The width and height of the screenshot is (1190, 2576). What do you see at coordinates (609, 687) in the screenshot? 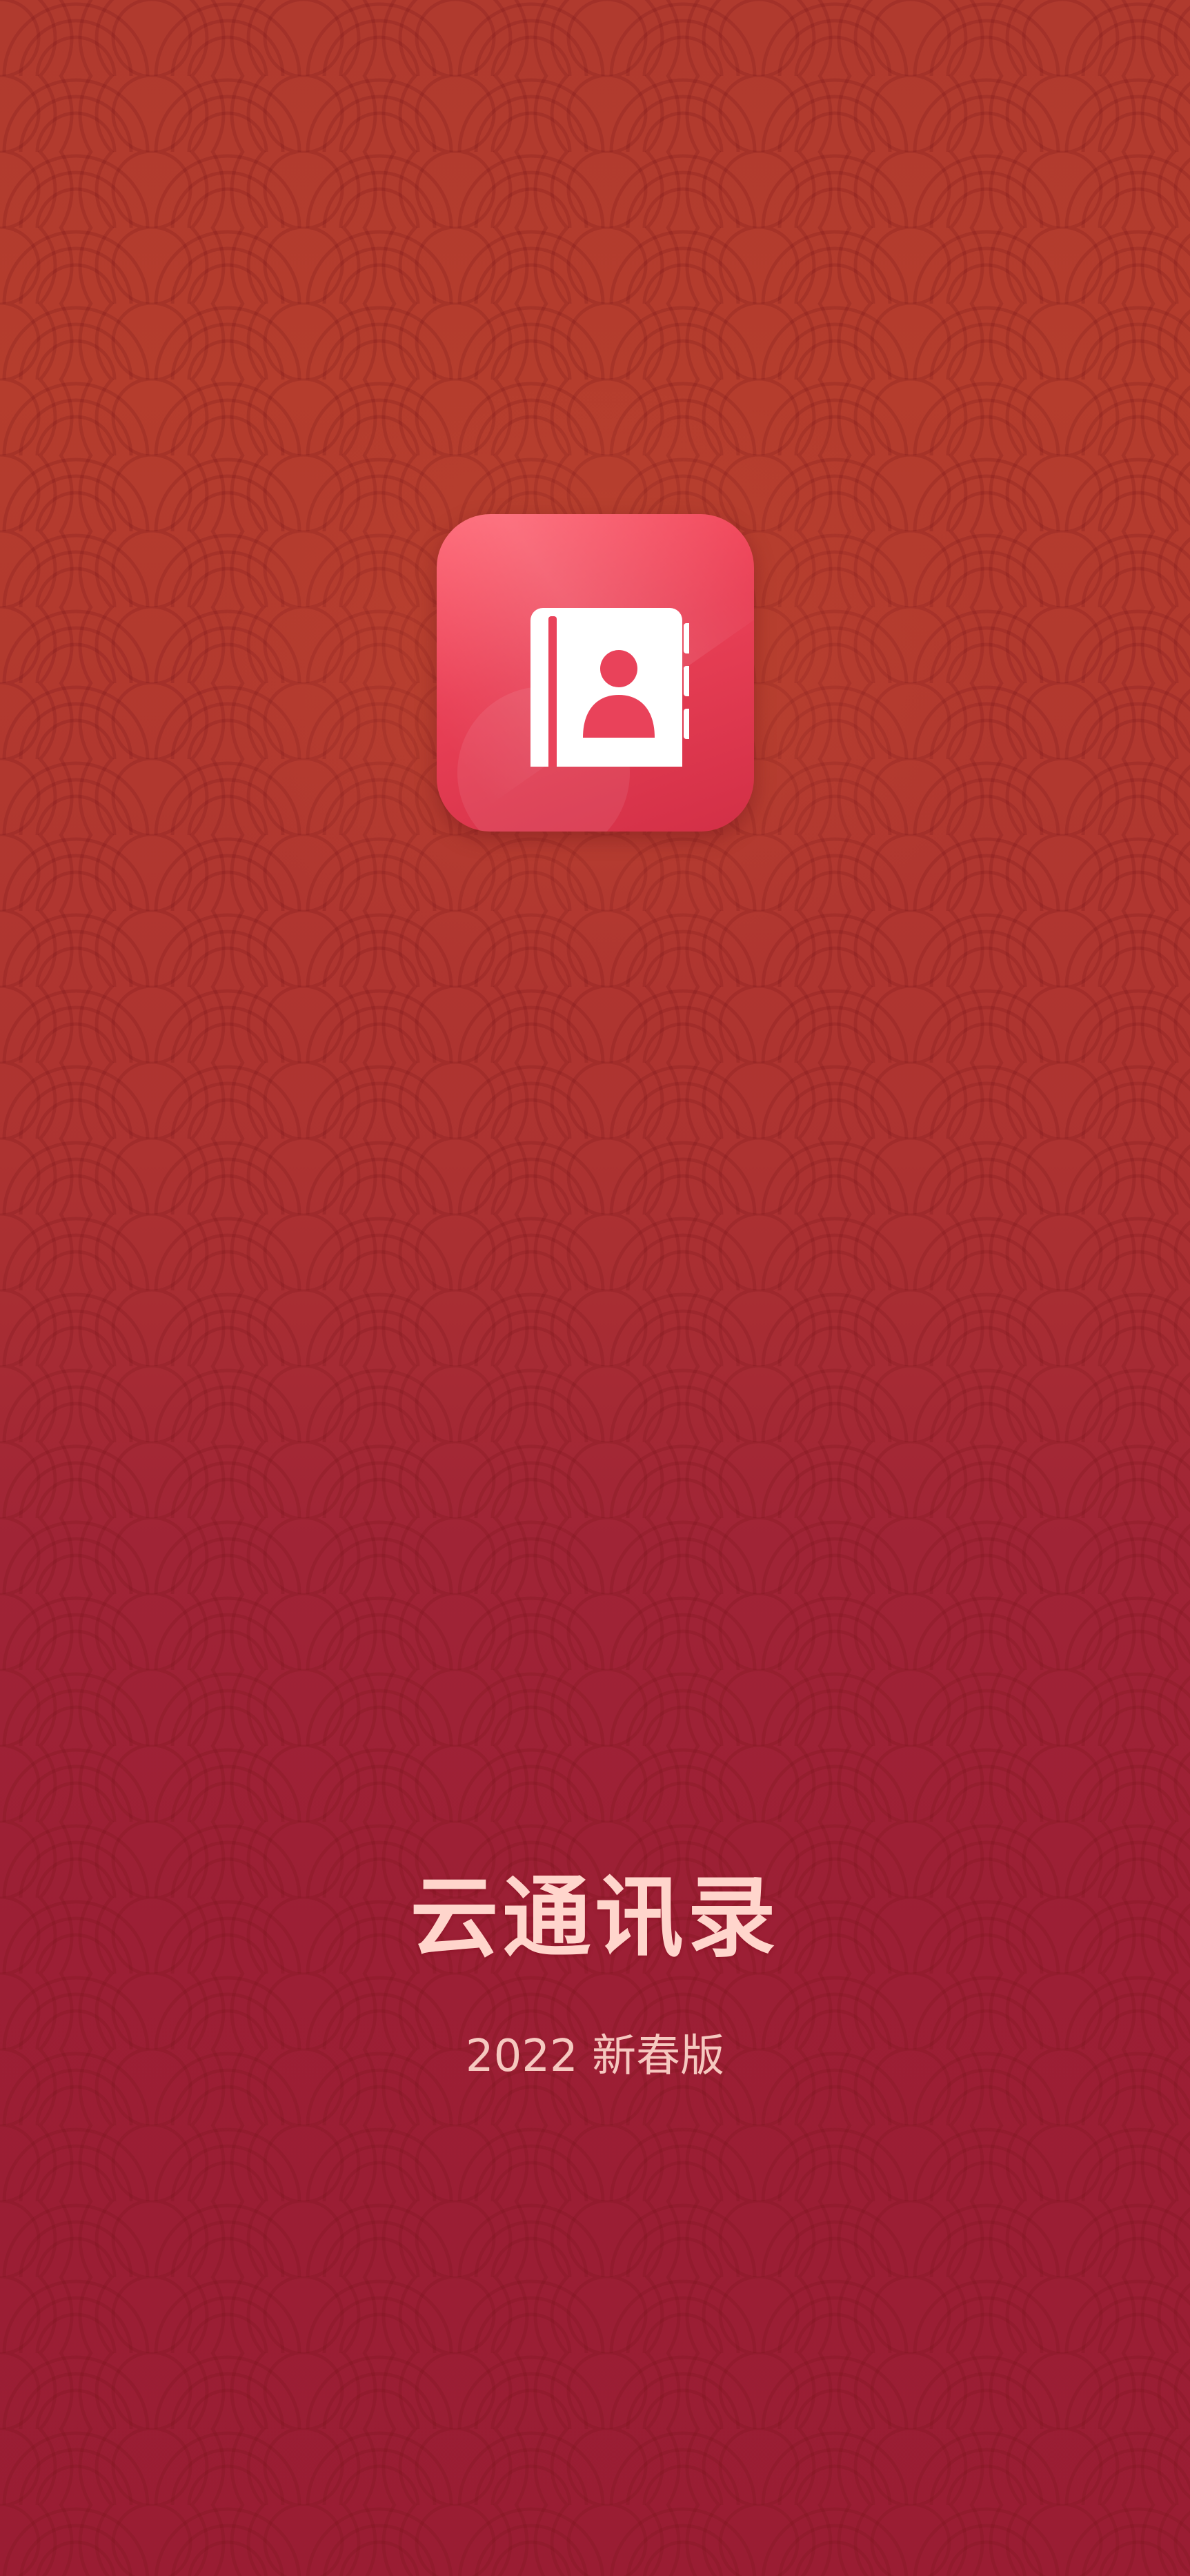
I see `contact-book-icon` at bounding box center [609, 687].